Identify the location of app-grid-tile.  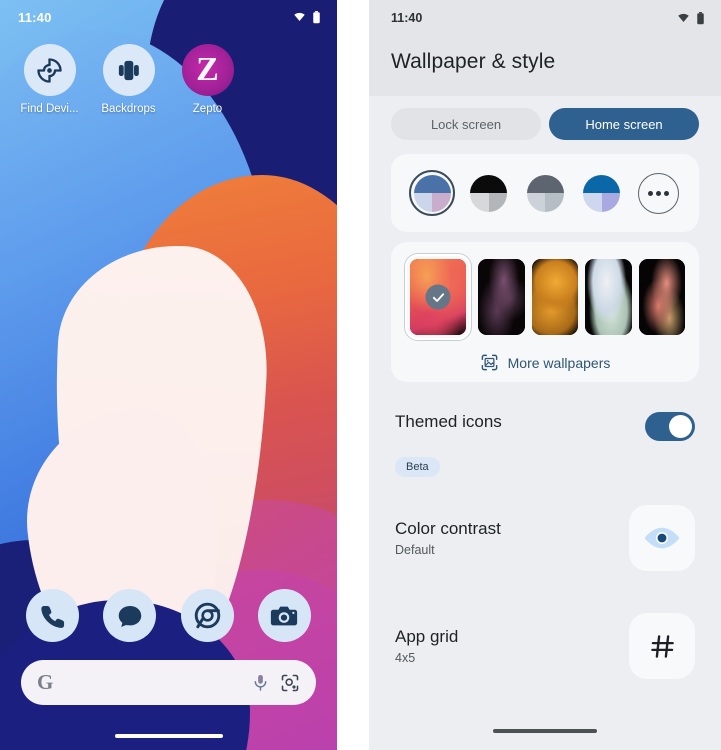
(662, 646).